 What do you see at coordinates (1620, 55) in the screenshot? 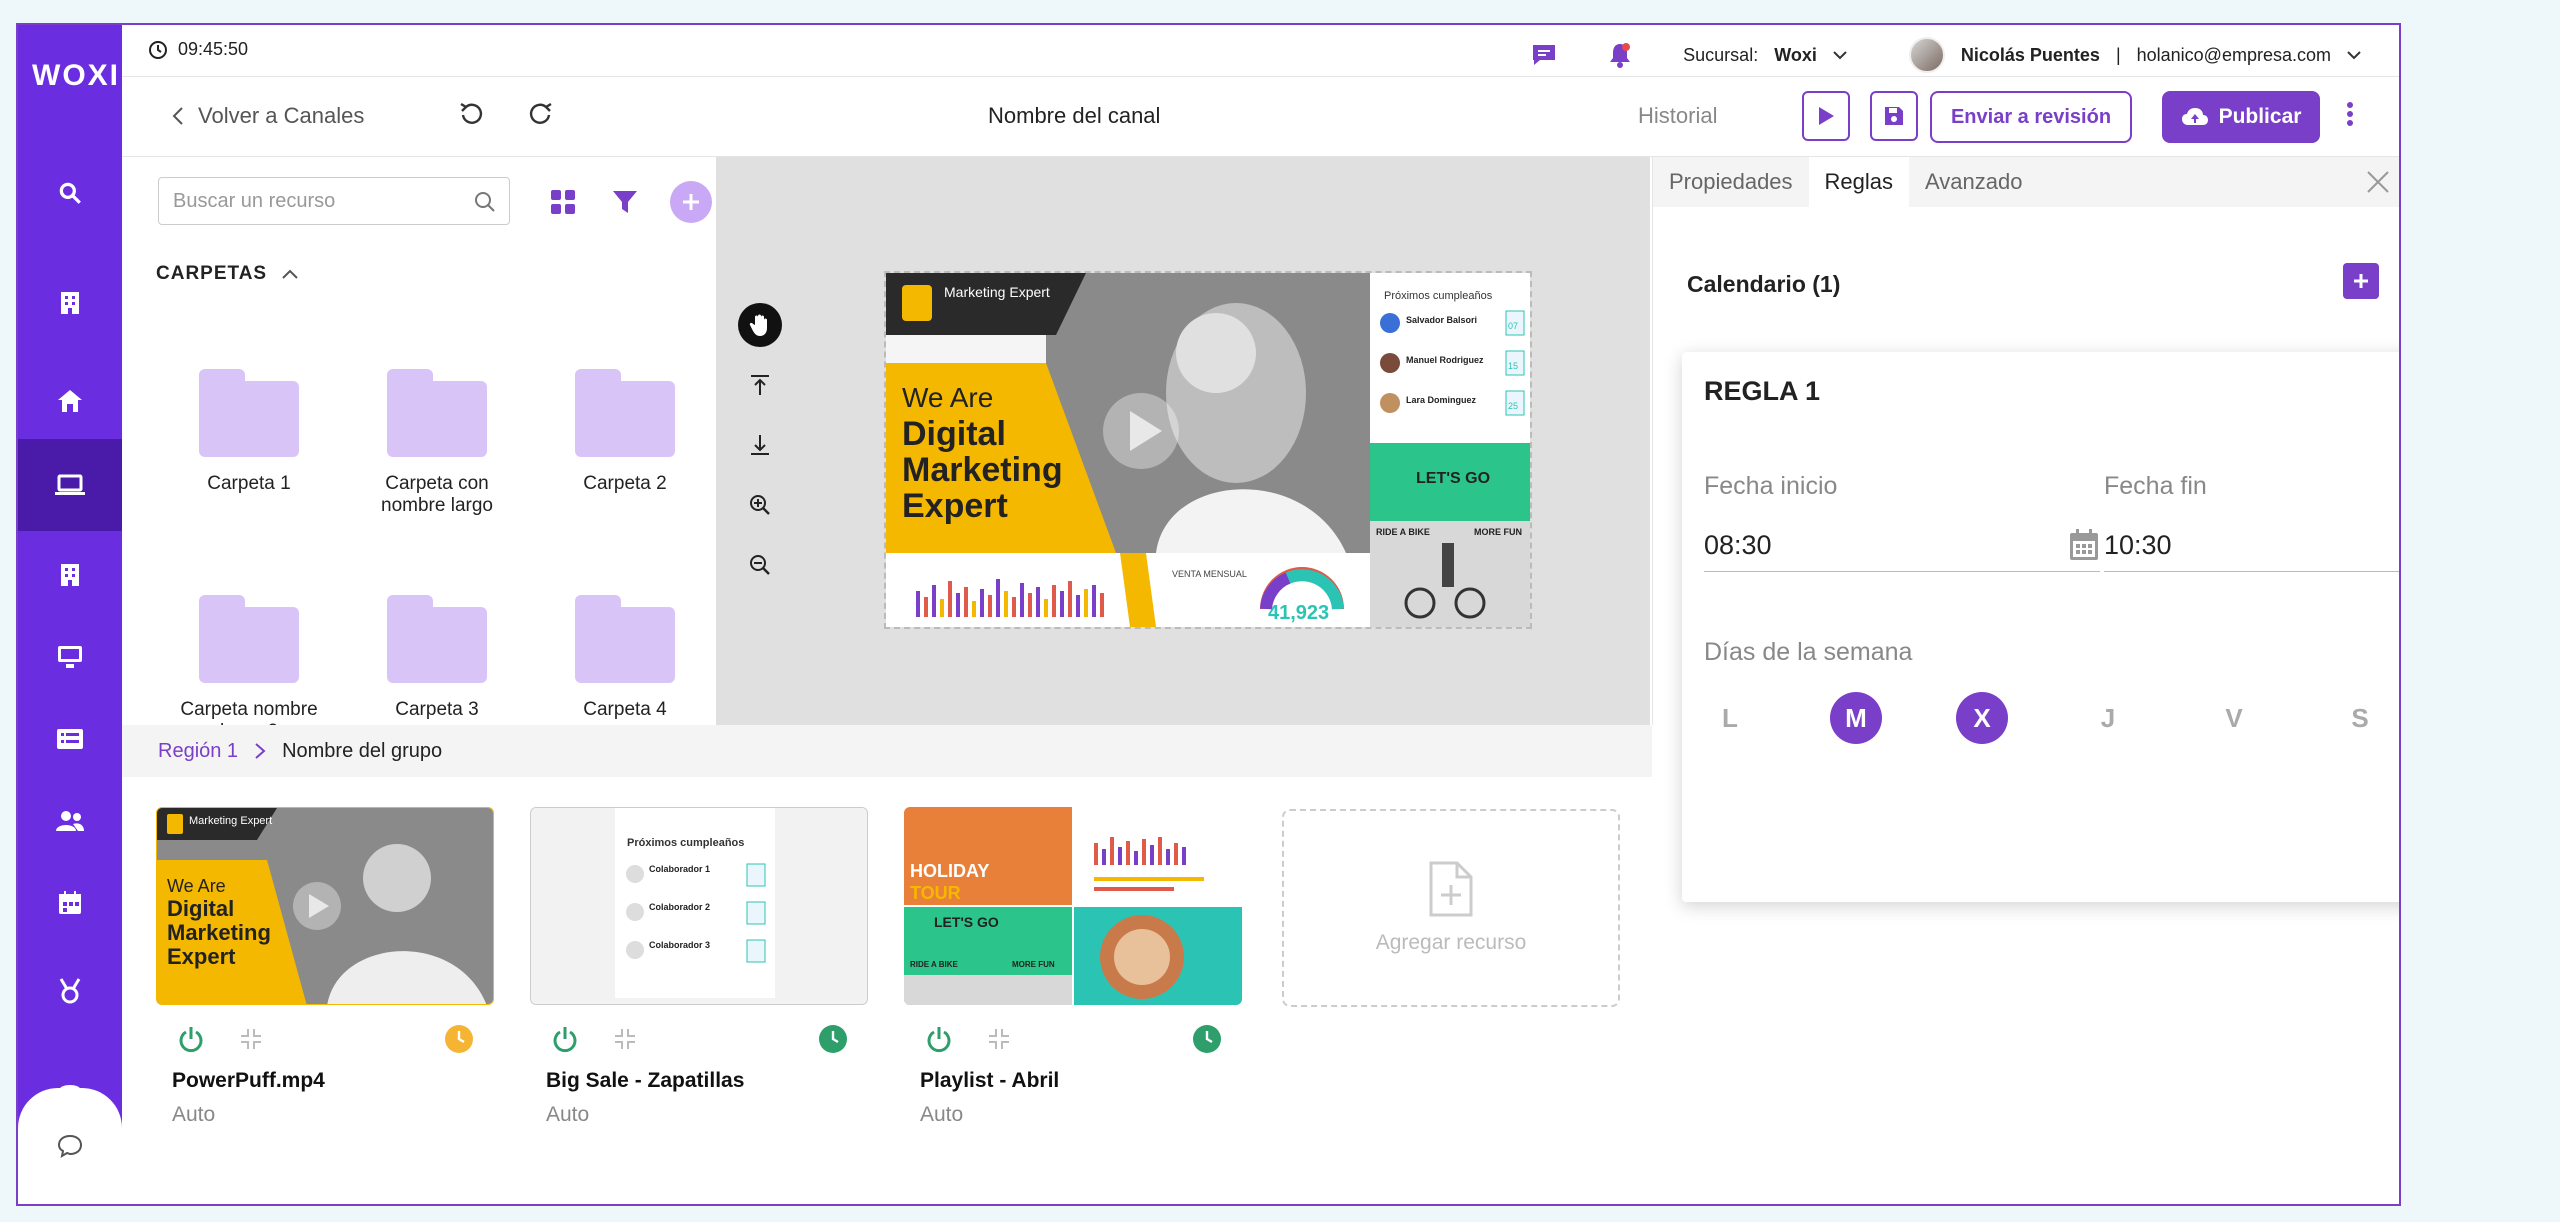
I see `notifications-bell-icon` at bounding box center [1620, 55].